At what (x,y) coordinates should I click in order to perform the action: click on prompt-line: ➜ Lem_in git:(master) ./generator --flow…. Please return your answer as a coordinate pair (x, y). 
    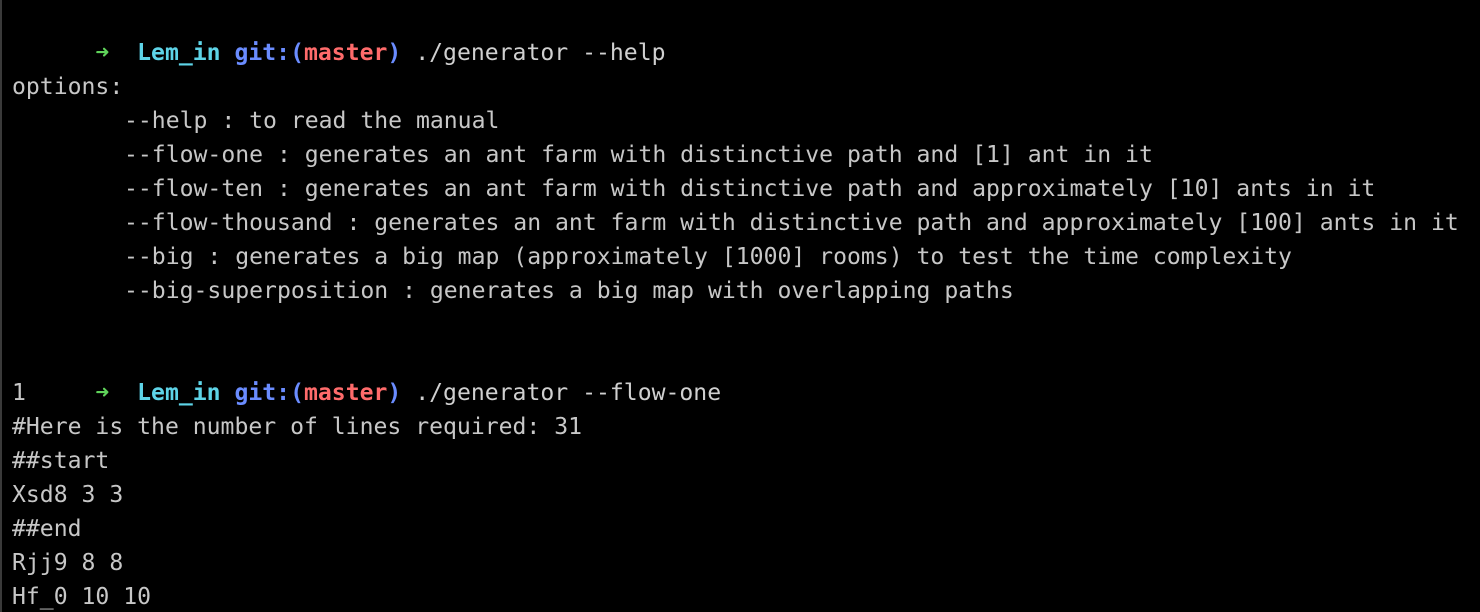
    Looking at the image, I should click on (735, 374).